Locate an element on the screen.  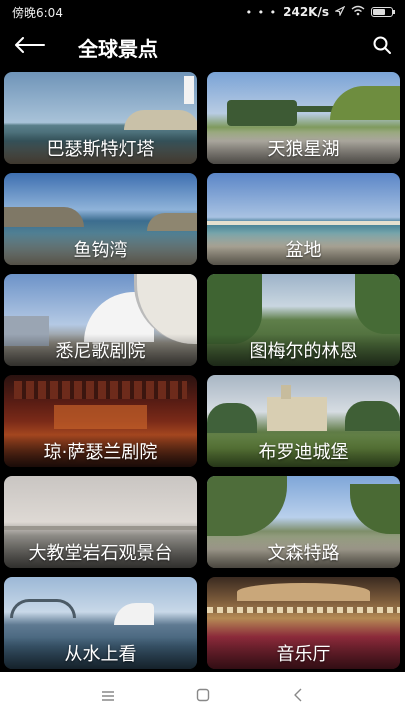
attraction-name: 文森特路 is located at coordinates (303, 552).